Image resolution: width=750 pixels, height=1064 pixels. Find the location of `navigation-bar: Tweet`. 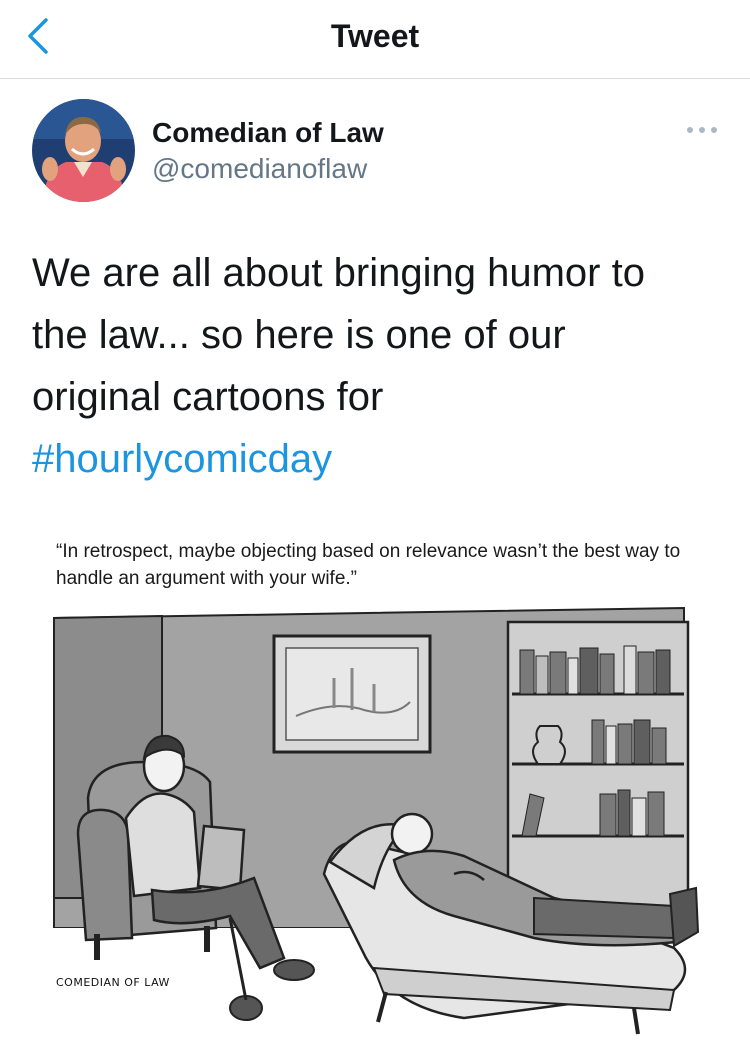

navigation-bar: Tweet is located at coordinates (375, 39).